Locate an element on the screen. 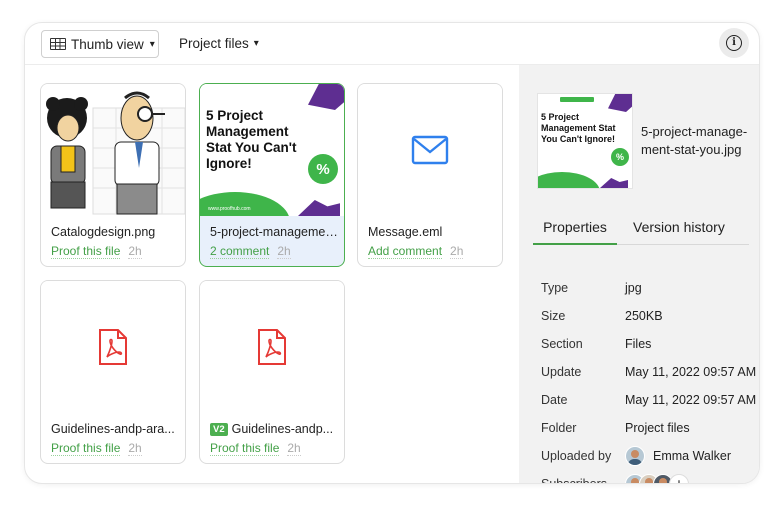 This screenshot has width=784, height=506. grid-icon is located at coordinates (58, 44).